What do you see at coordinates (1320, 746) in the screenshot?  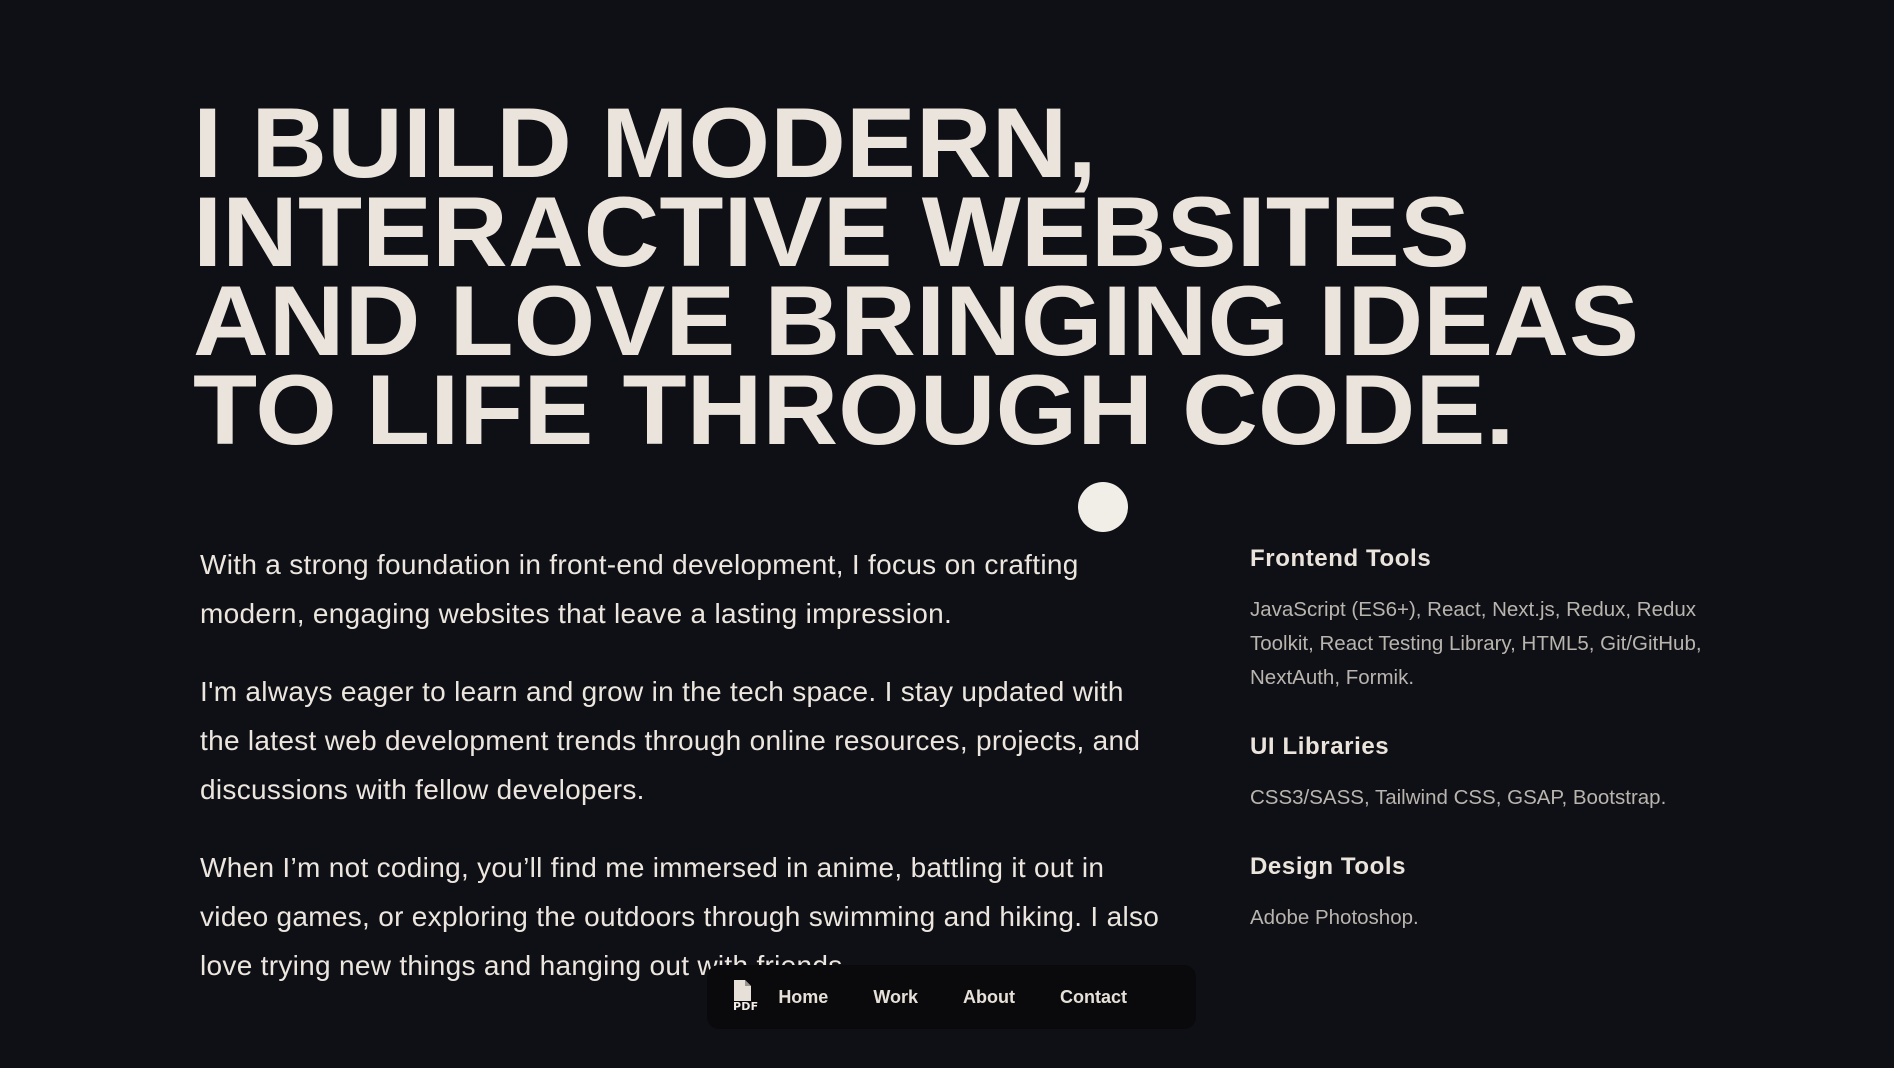 I see `skill-category-title: UI Libraries` at bounding box center [1320, 746].